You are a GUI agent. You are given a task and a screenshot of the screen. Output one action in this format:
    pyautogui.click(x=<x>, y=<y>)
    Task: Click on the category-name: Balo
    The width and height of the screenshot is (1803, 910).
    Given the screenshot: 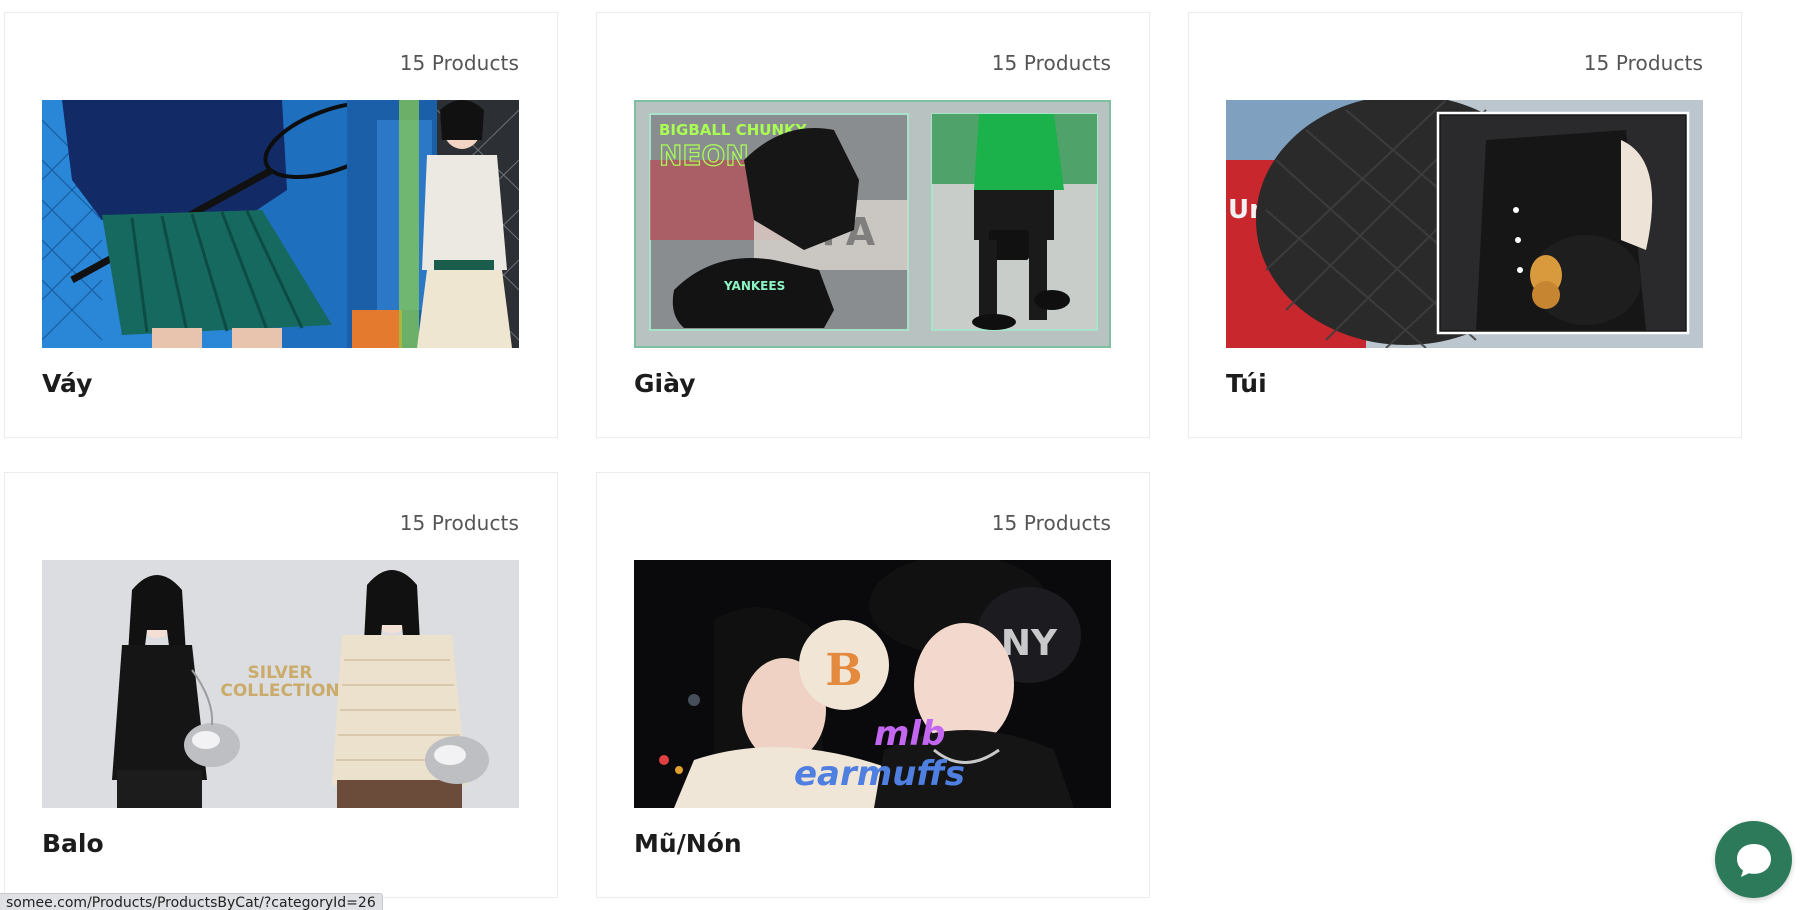 What is the action you would take?
    pyautogui.click(x=73, y=843)
    